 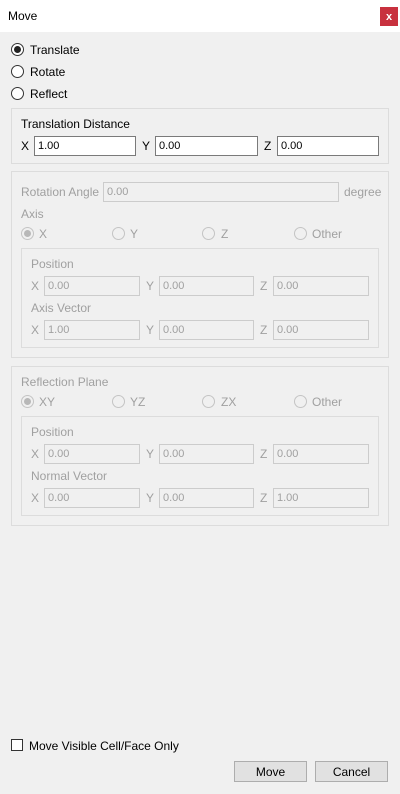 I want to click on rotation-pos-z-input: 0.00, so click(x=321, y=286).